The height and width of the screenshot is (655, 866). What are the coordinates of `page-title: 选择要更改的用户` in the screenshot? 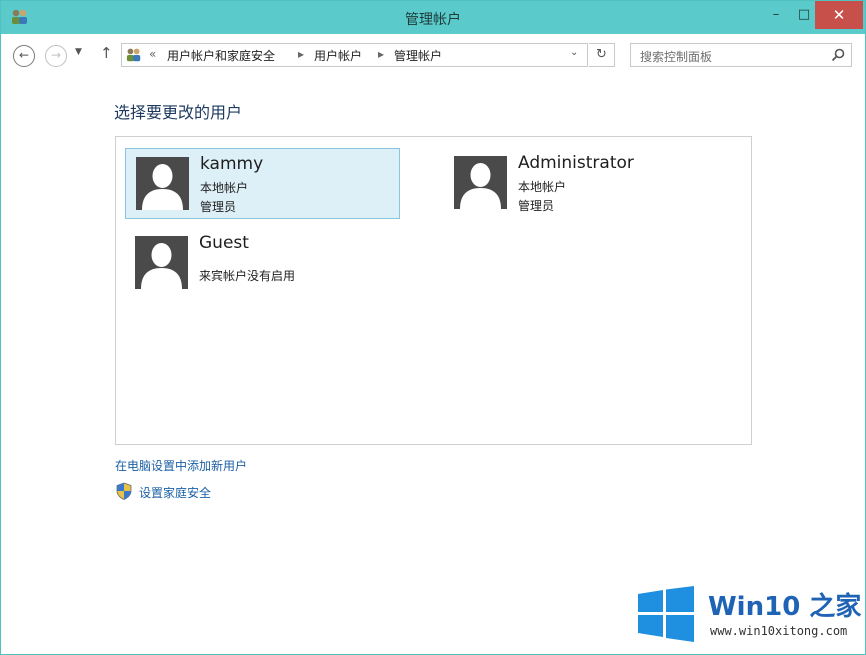 It's located at (178, 112).